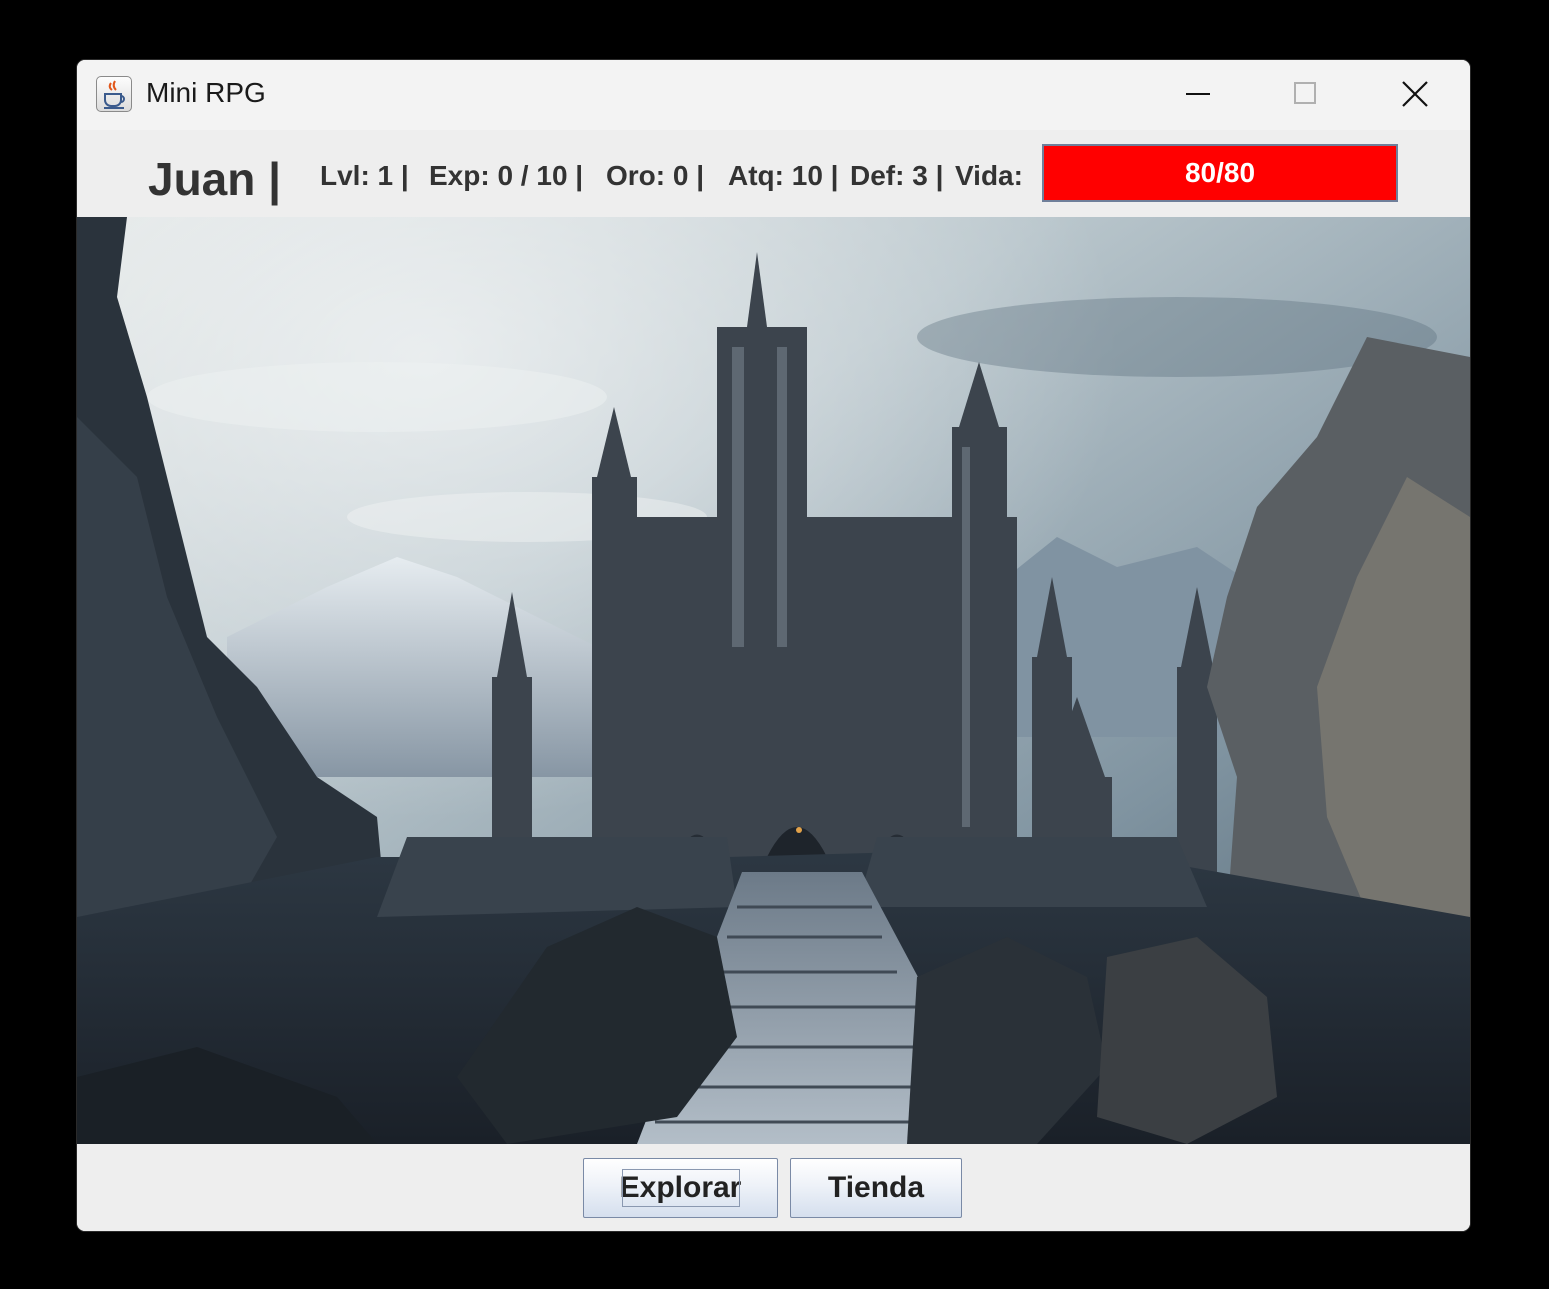 This screenshot has width=1549, height=1289. I want to click on explore-button: Explorar, so click(680, 1188).